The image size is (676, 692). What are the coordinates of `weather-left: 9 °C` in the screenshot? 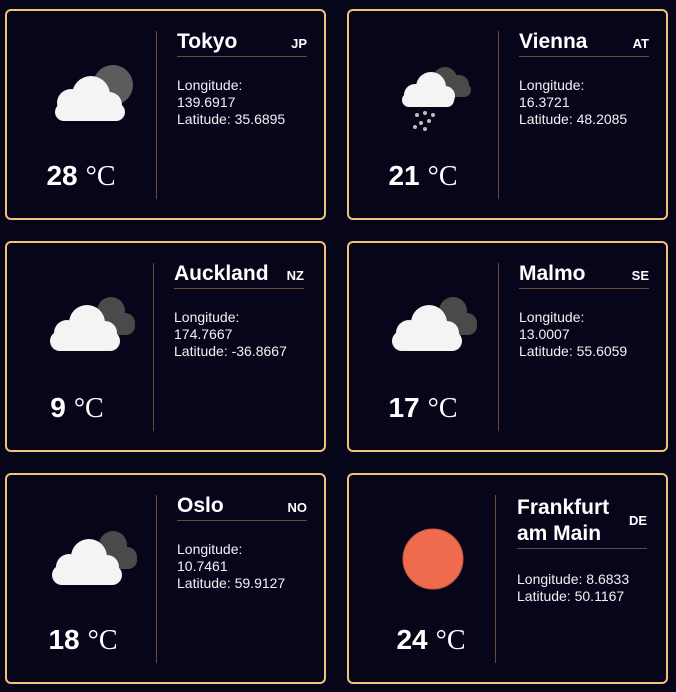 It's located at (81, 346).